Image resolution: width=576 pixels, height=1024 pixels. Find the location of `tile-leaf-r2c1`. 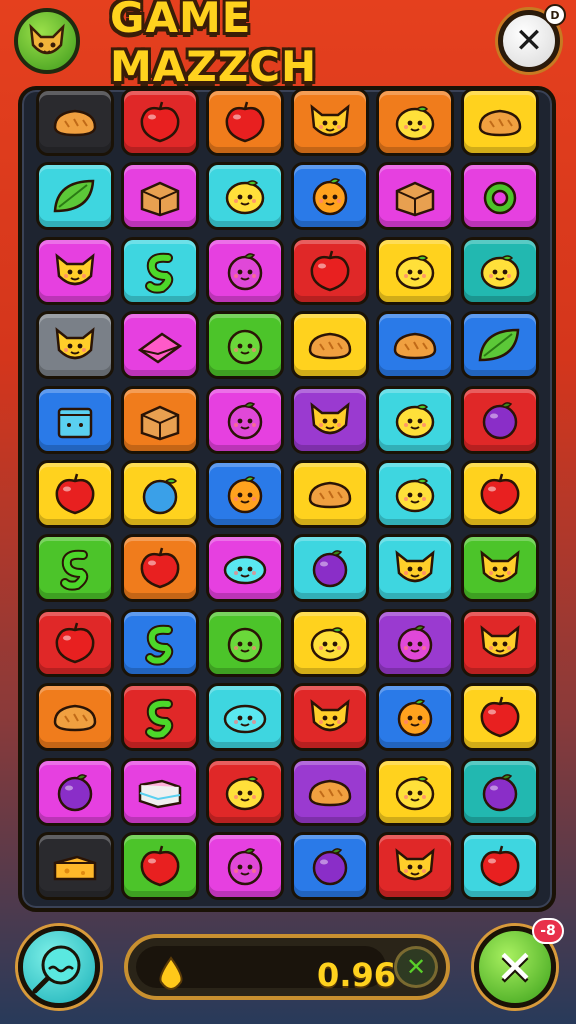

tile-leaf-r2c1 is located at coordinates (75, 196).